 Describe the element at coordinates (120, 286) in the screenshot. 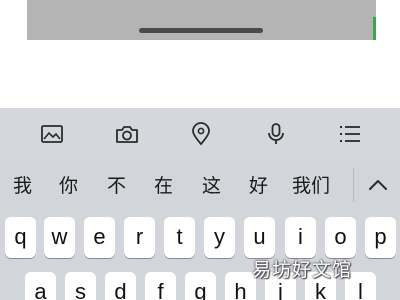

I see `key-d: d` at that location.